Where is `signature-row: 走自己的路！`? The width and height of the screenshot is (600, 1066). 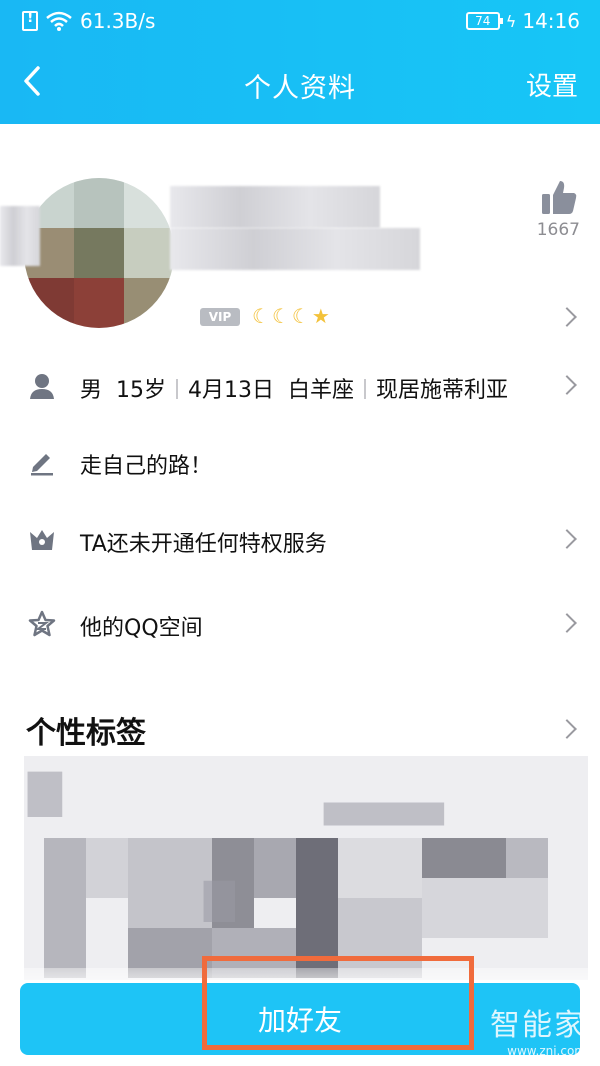
signature-row: 走自己的路！ is located at coordinates (300, 462).